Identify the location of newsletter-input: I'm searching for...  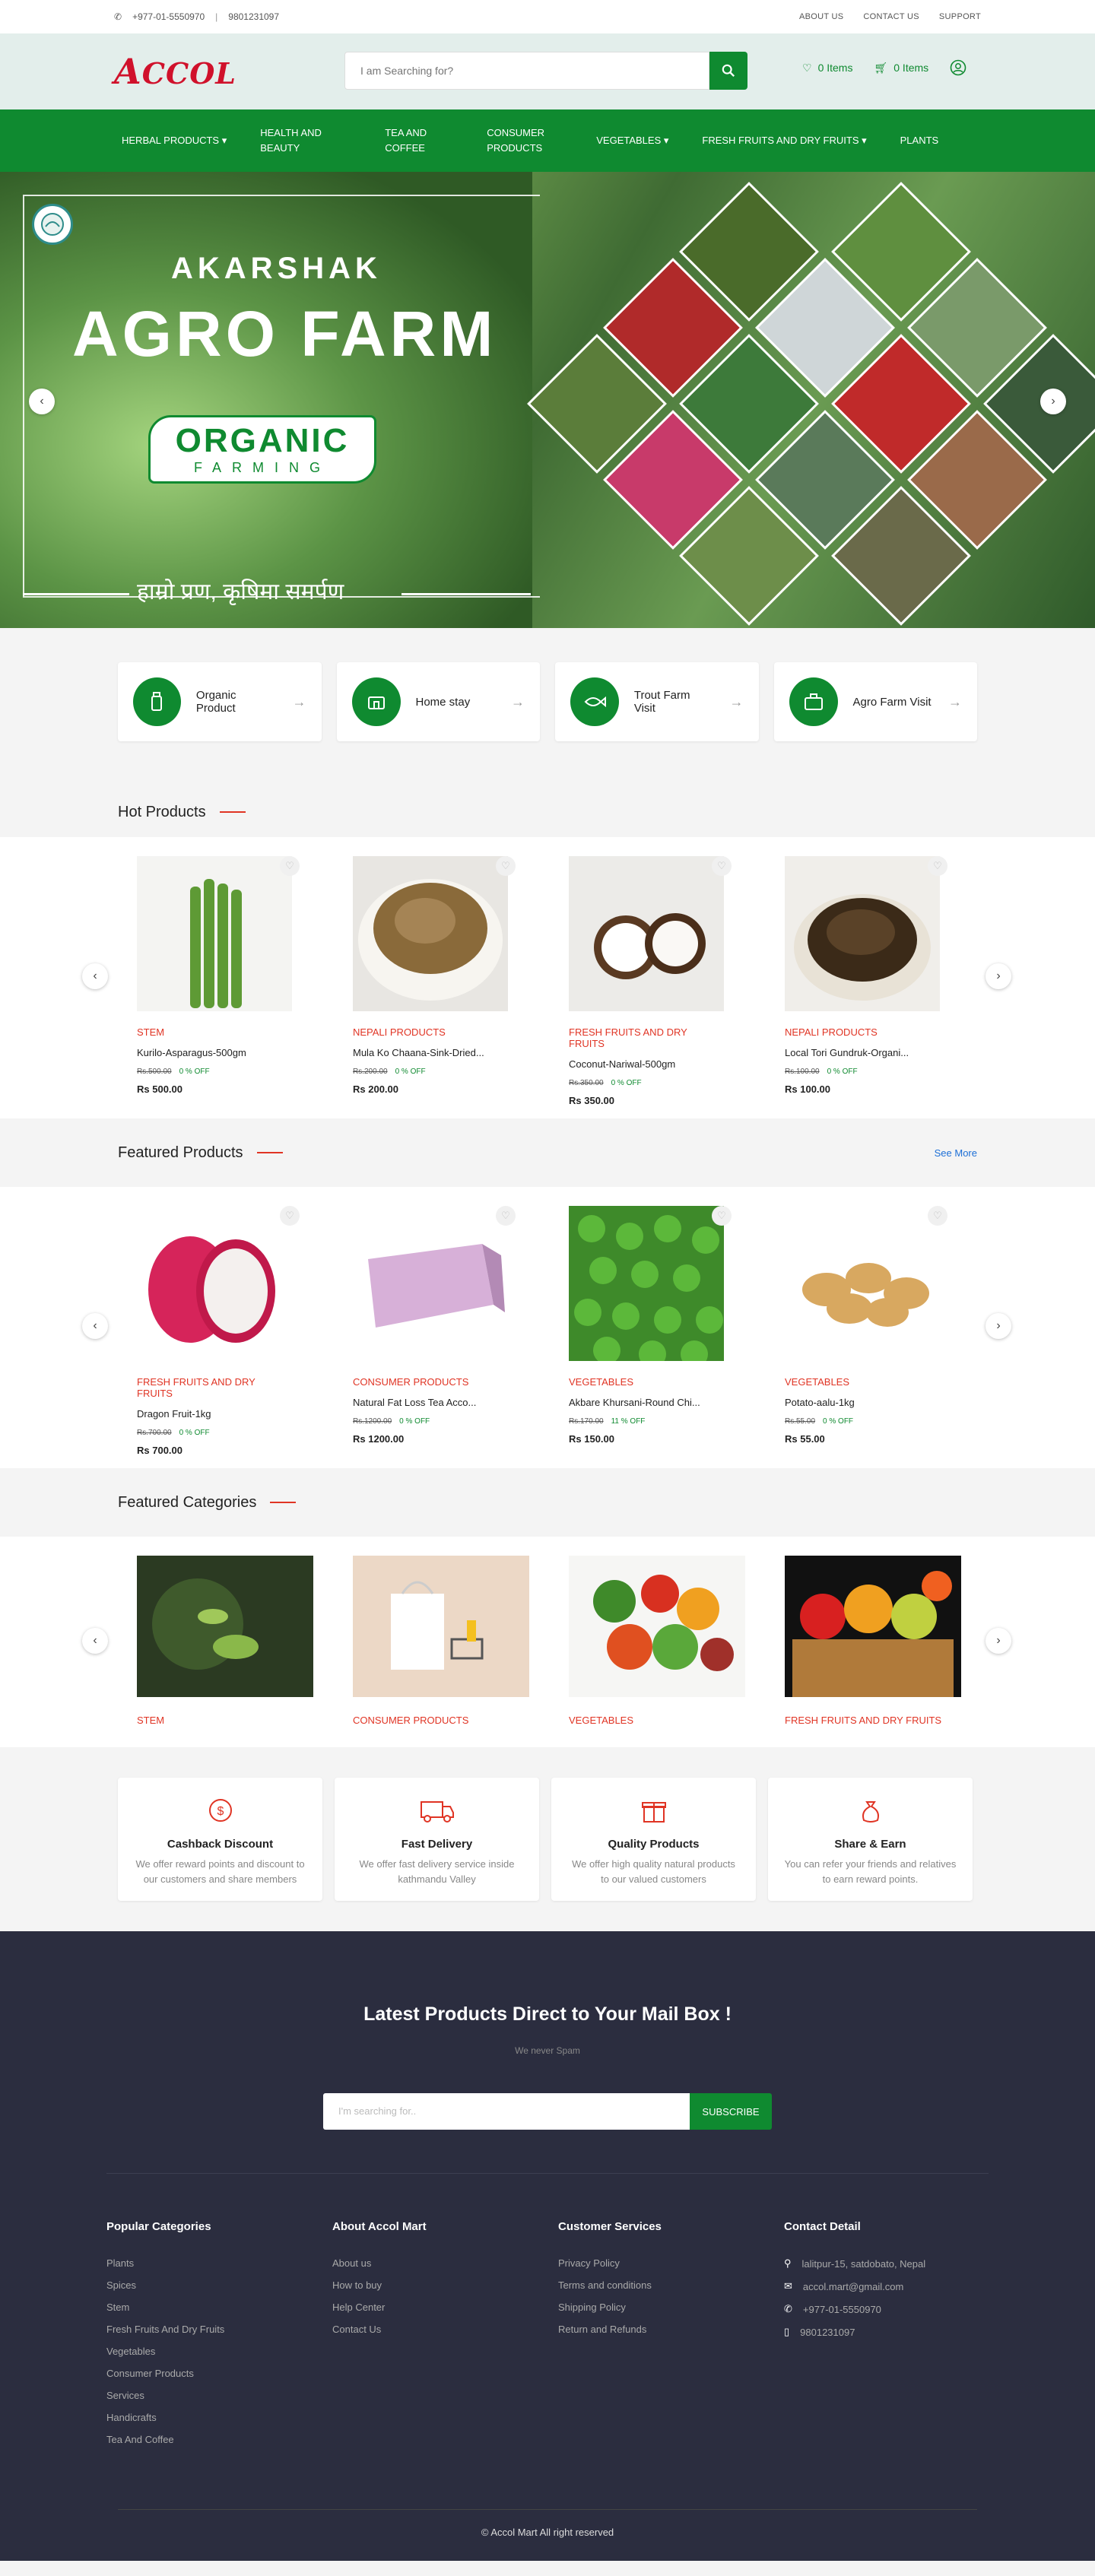
(506, 2111).